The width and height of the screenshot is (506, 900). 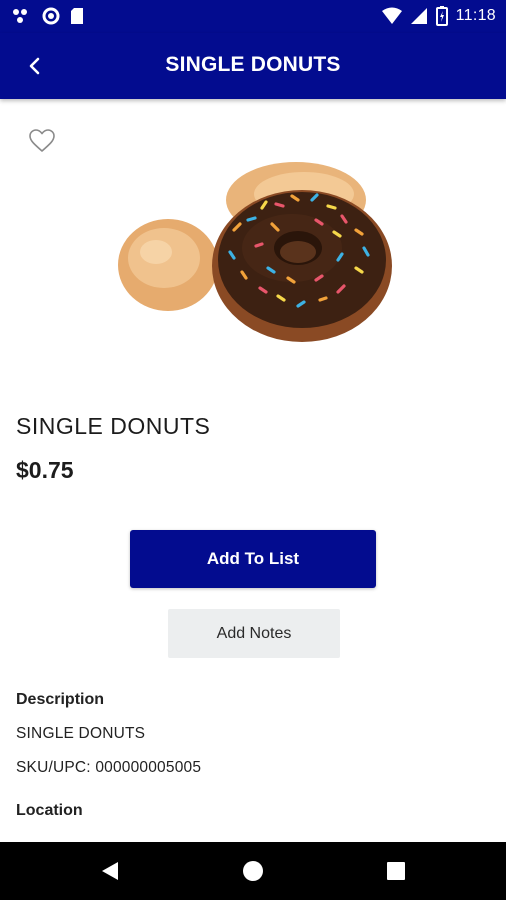 I want to click on favorite-button, so click(x=42, y=141).